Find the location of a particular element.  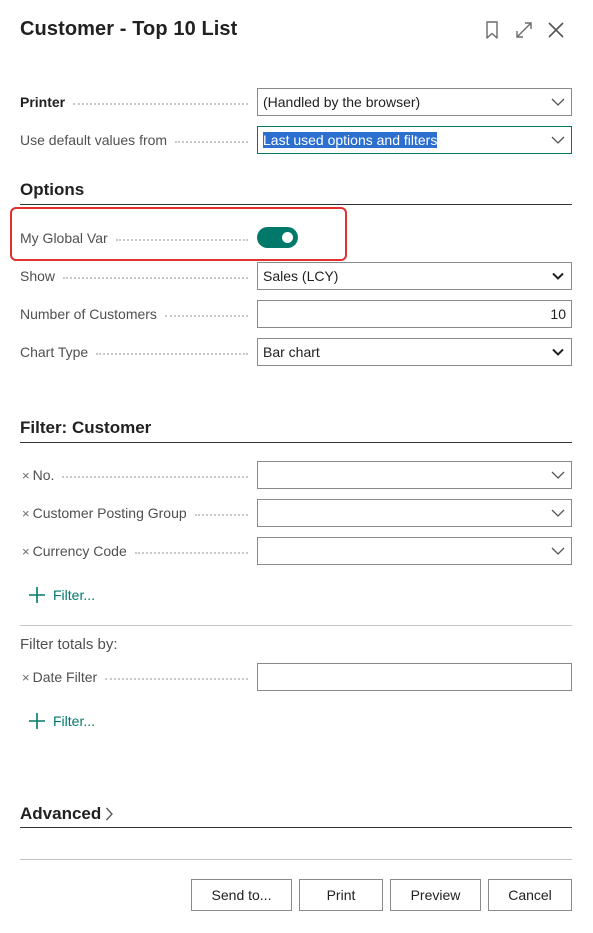

chart-type-value: Bar chart is located at coordinates (291, 352).